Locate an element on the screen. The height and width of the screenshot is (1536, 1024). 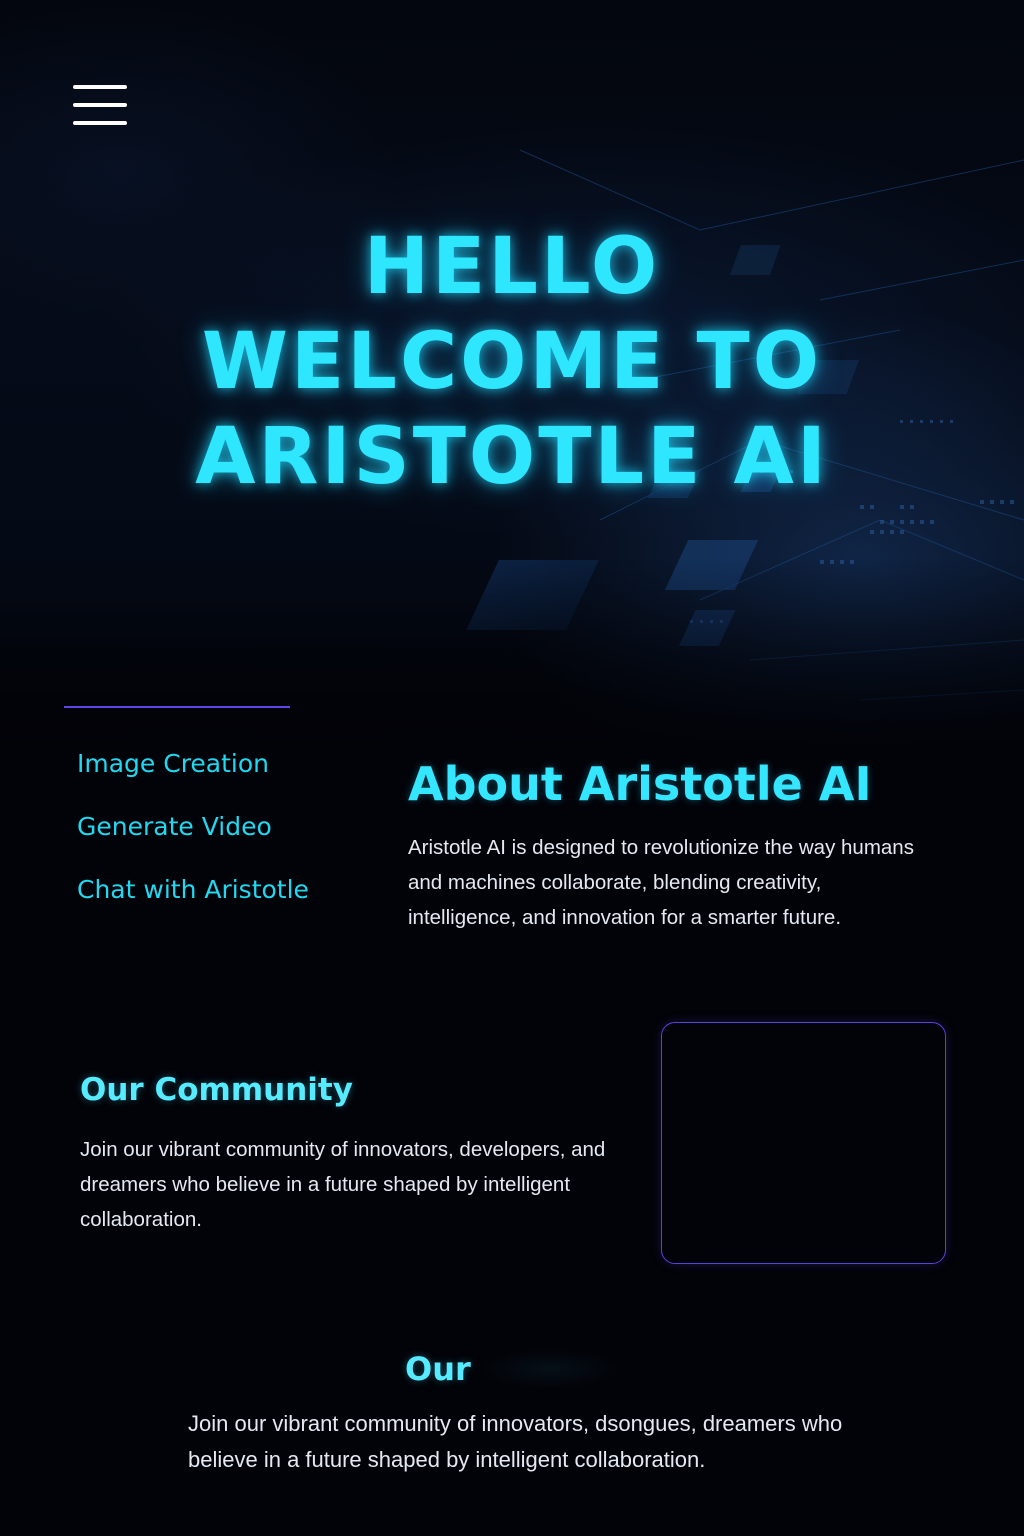
hero-title-line: HELLO is located at coordinates (512, 267).